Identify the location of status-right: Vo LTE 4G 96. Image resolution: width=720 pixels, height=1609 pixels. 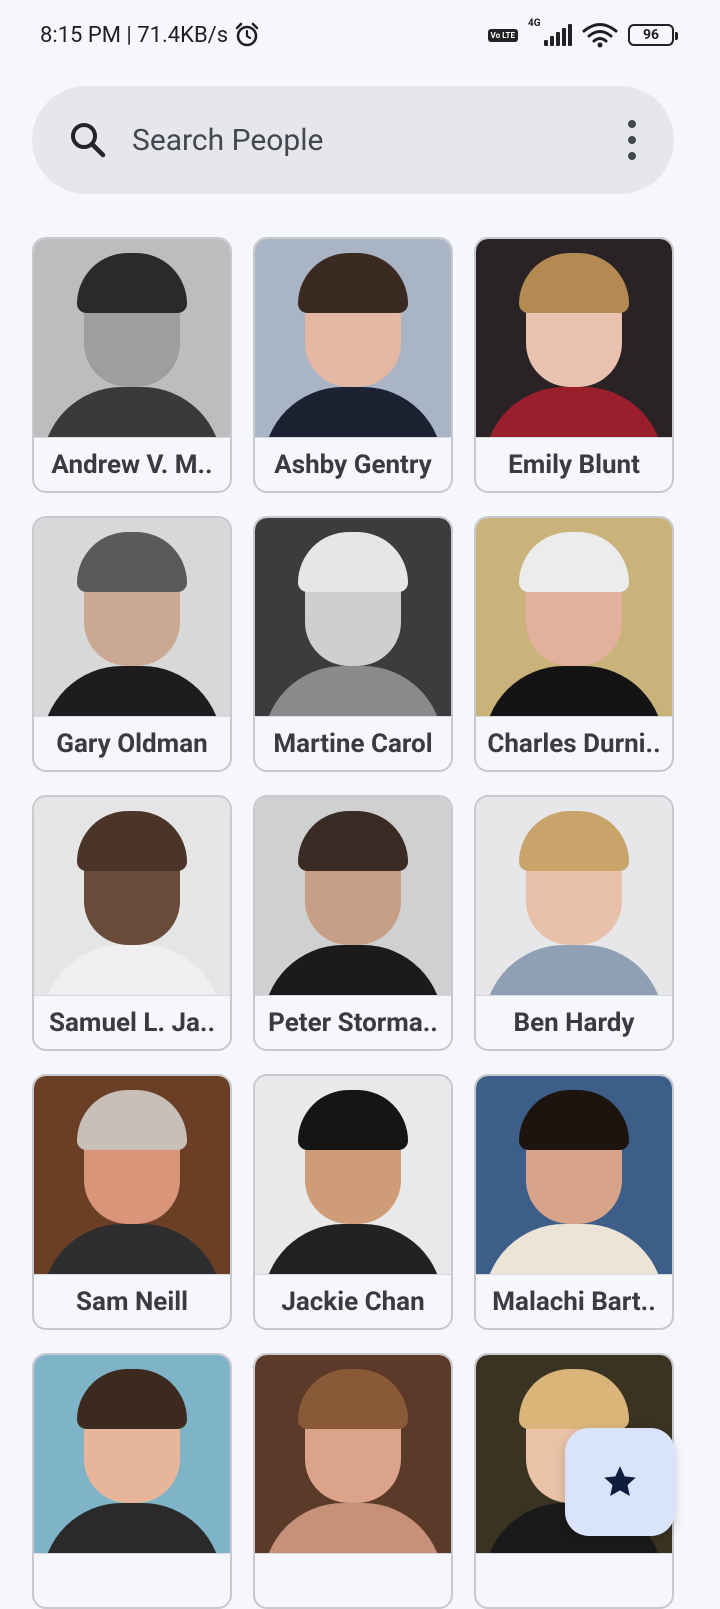
(582, 33).